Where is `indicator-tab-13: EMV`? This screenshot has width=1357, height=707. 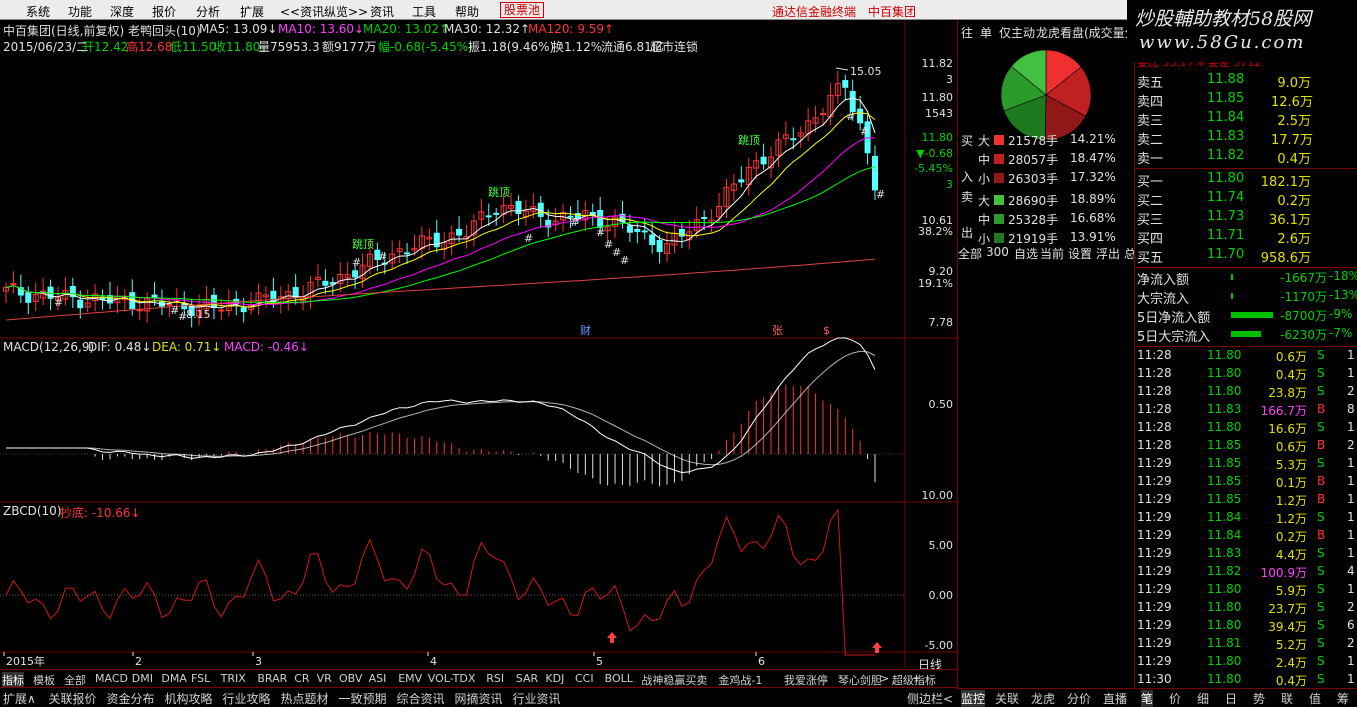 indicator-tab-13: EMV is located at coordinates (410, 678).